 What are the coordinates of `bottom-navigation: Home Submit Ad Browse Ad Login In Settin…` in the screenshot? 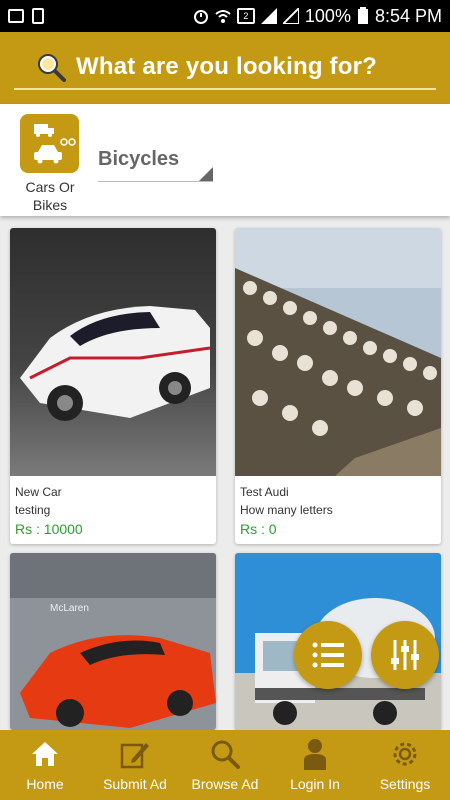 It's located at (225, 765).